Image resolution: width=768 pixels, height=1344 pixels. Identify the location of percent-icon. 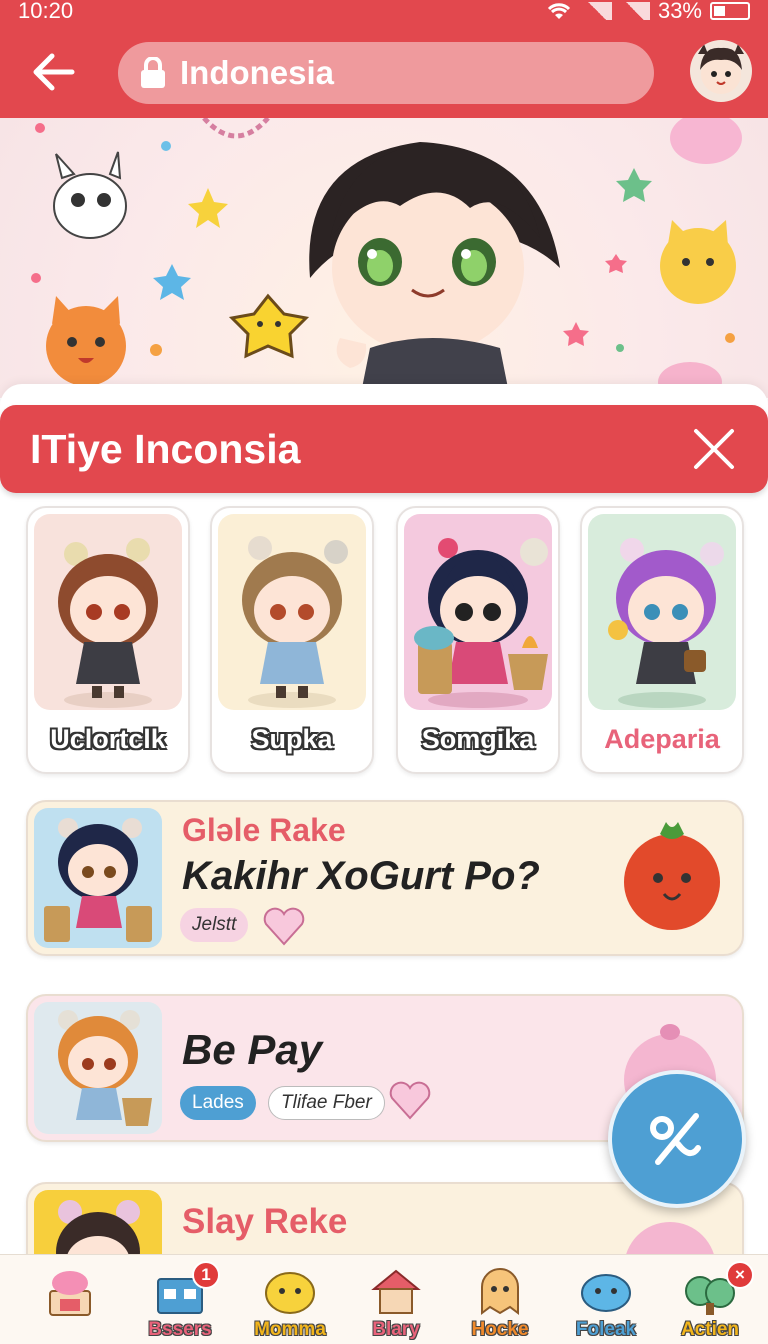
(675, 1139).